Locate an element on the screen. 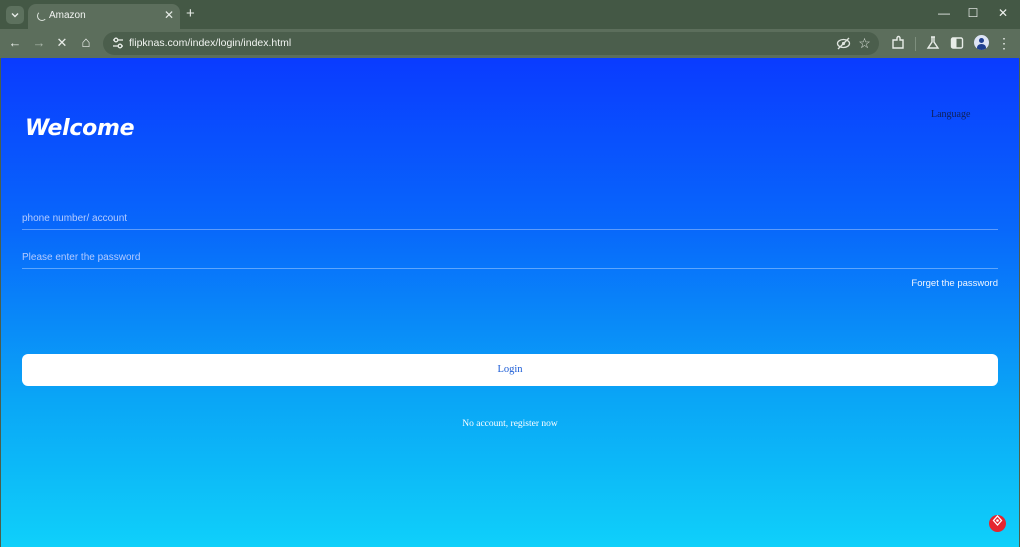  password-input is located at coordinates (510, 253).